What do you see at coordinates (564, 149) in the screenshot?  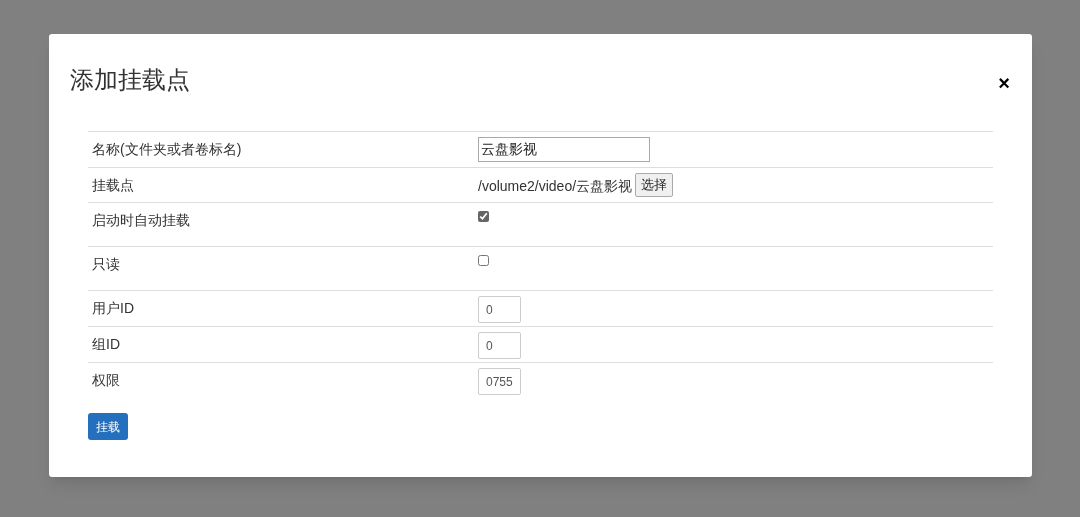 I see `name-field: 云盘影视` at bounding box center [564, 149].